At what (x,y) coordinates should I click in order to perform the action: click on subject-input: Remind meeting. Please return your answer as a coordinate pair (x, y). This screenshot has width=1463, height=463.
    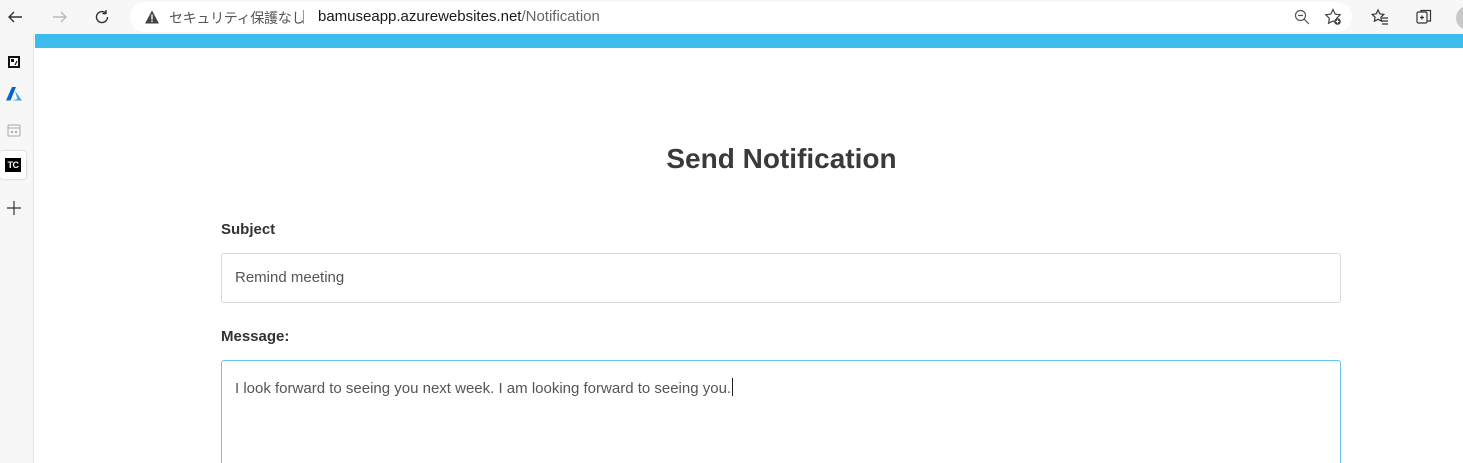
    Looking at the image, I should click on (781, 278).